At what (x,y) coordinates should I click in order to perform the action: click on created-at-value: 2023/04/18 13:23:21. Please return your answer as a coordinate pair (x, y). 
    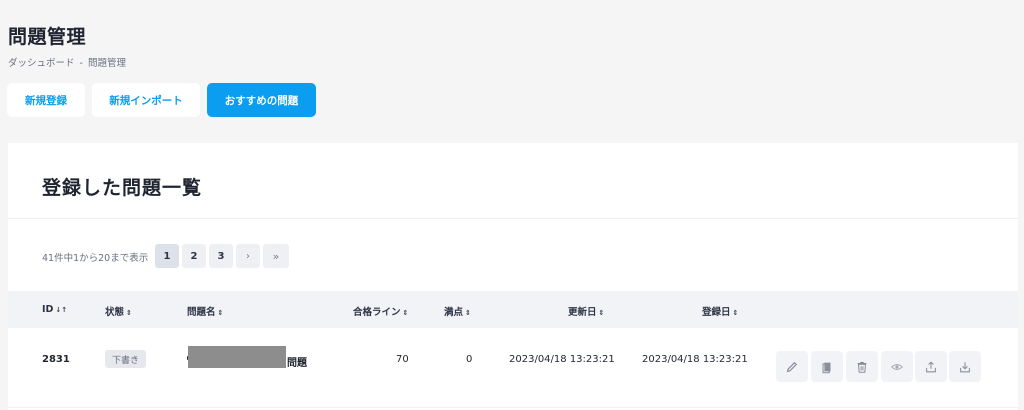
    Looking at the image, I should click on (695, 359).